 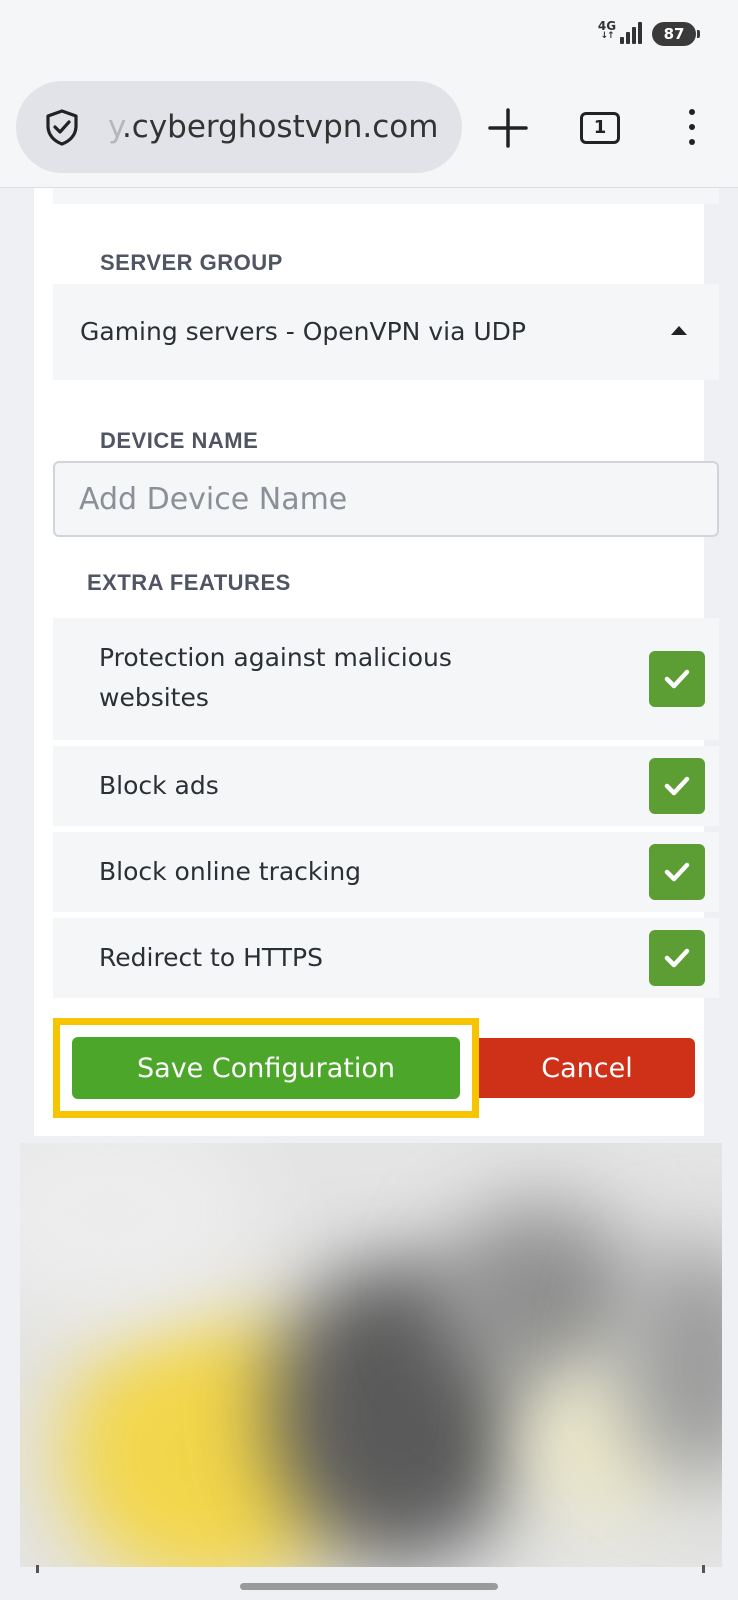 I want to click on battery-icon: 87, so click(x=676, y=34).